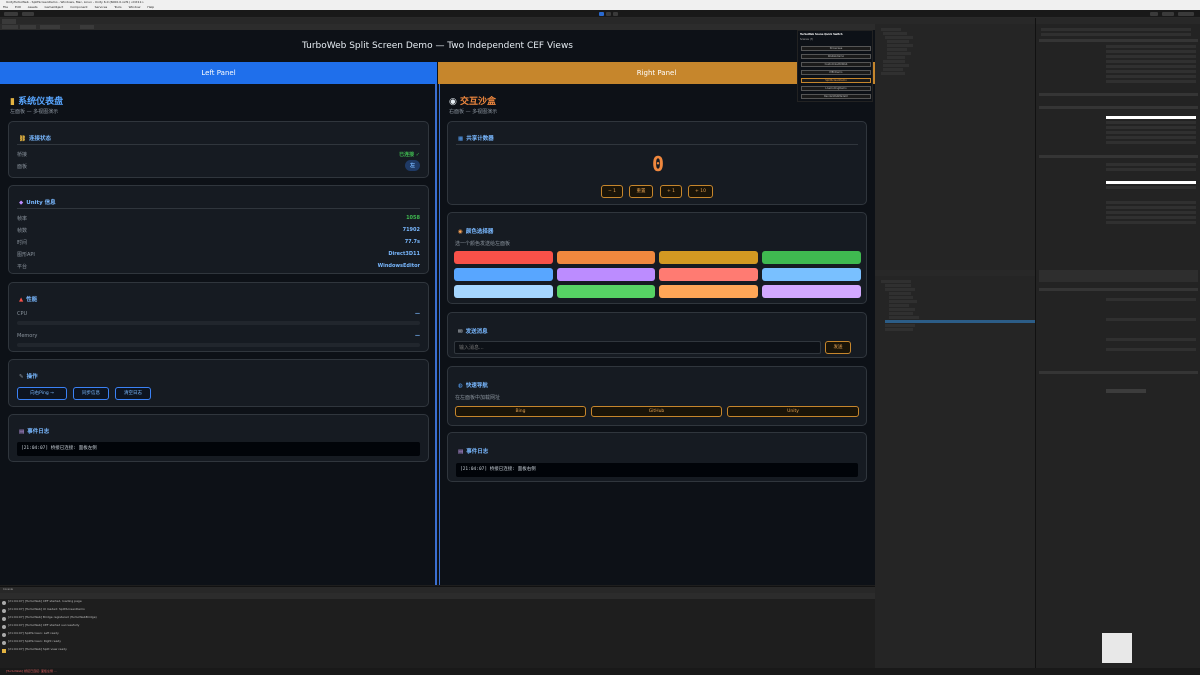  What do you see at coordinates (637, 347) in the screenshot?
I see `message-input` at bounding box center [637, 347].